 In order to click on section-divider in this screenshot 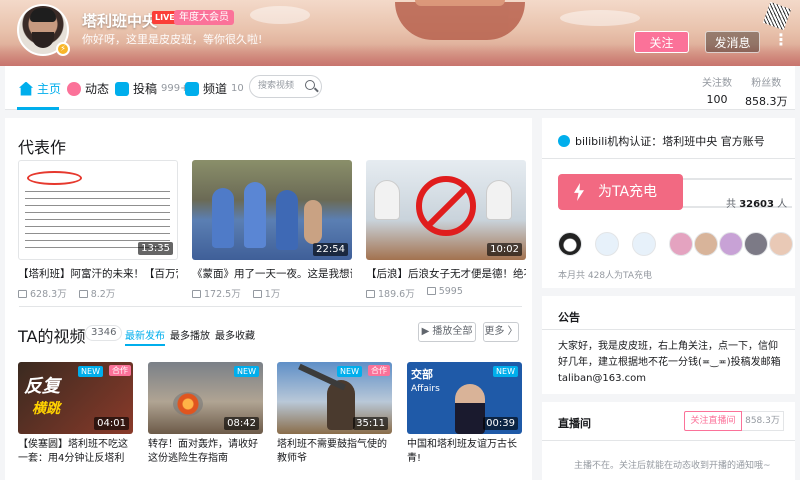, I will do `click(270, 306)`.